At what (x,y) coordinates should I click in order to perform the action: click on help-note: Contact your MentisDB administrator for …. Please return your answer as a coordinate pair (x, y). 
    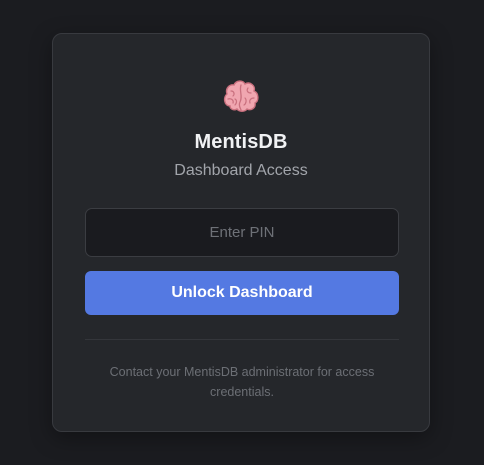
    Looking at the image, I should click on (242, 382).